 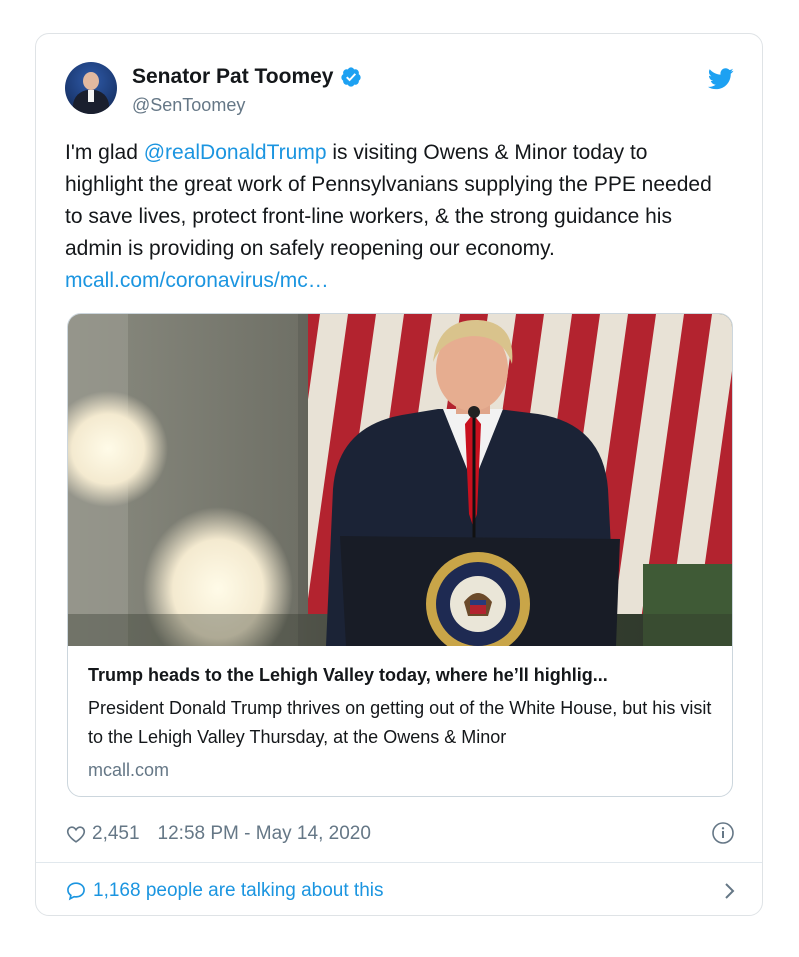 I want to click on chevron-right-icon, so click(x=729, y=891).